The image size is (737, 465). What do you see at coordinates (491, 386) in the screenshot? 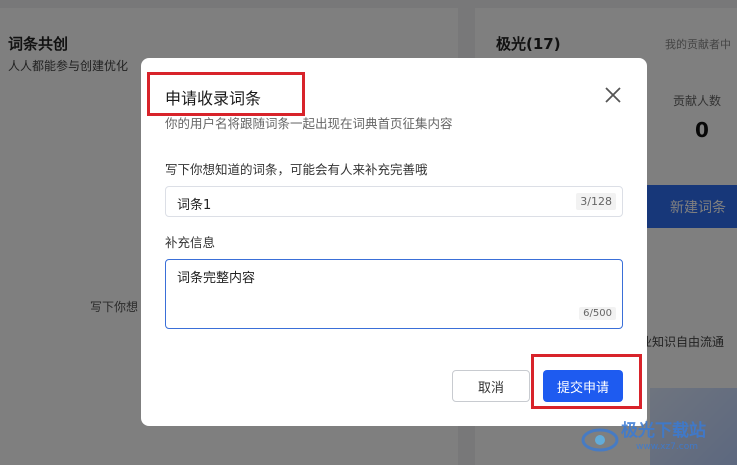
I see `cancel-button: 取消` at bounding box center [491, 386].